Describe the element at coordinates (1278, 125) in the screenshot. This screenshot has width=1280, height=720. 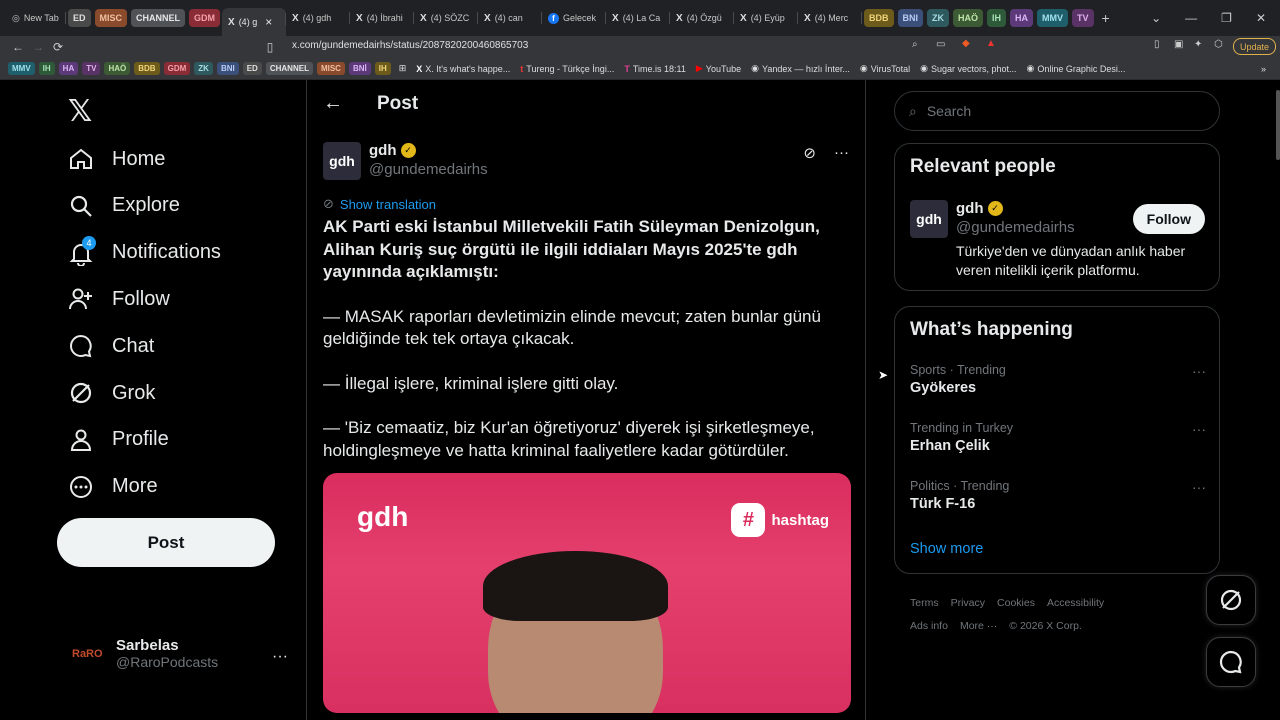
I see `scrollbar-thumb` at that location.